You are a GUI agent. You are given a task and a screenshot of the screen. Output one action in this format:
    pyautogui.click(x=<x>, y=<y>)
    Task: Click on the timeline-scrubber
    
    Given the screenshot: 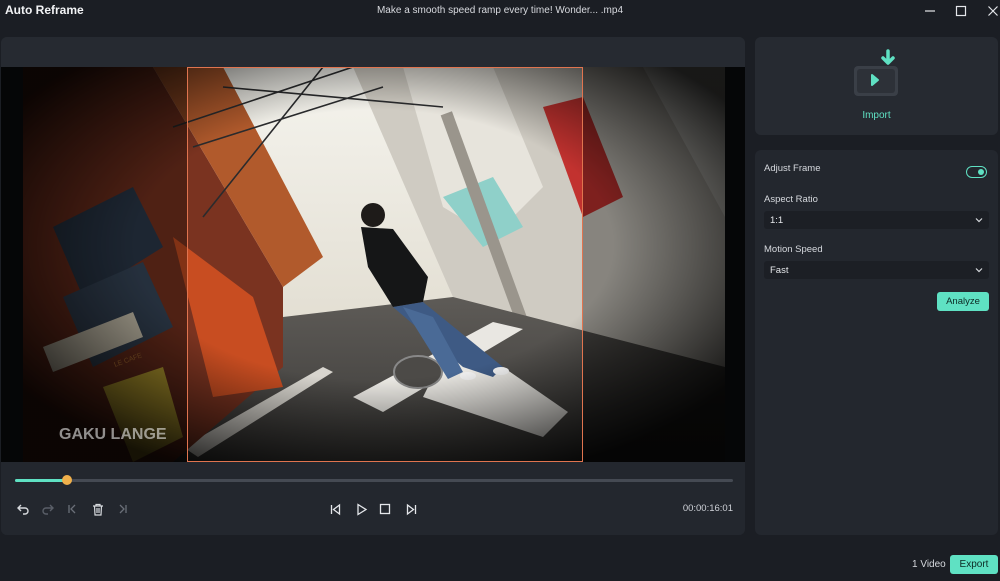 What is the action you would take?
    pyautogui.click(x=374, y=480)
    